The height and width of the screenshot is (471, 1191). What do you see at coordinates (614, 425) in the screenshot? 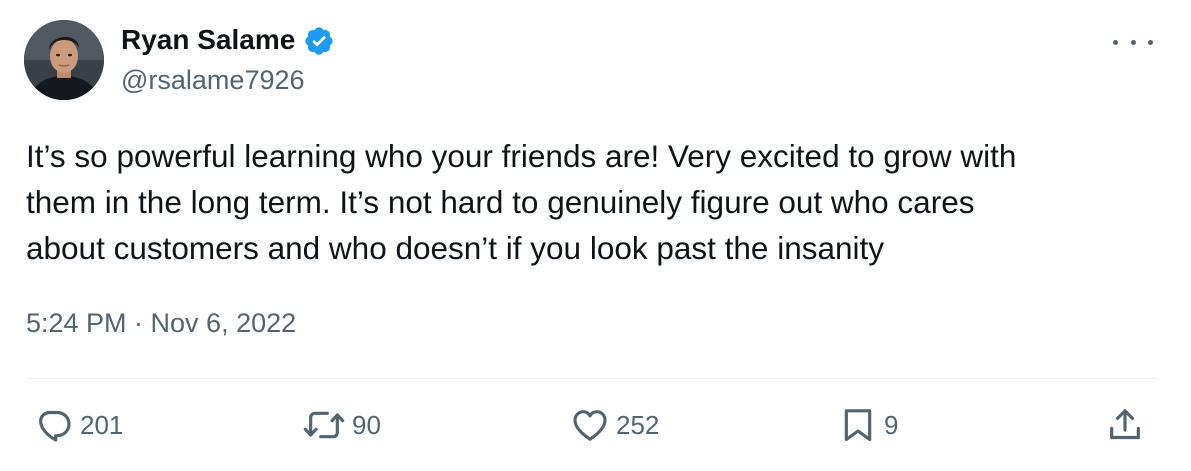
I see `like-button: 252` at bounding box center [614, 425].